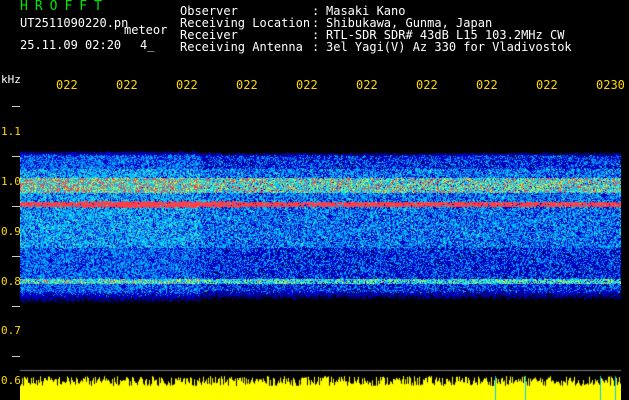 The width and height of the screenshot is (629, 400). I want to click on antenna-label: Receiving Antenna, so click(241, 47).